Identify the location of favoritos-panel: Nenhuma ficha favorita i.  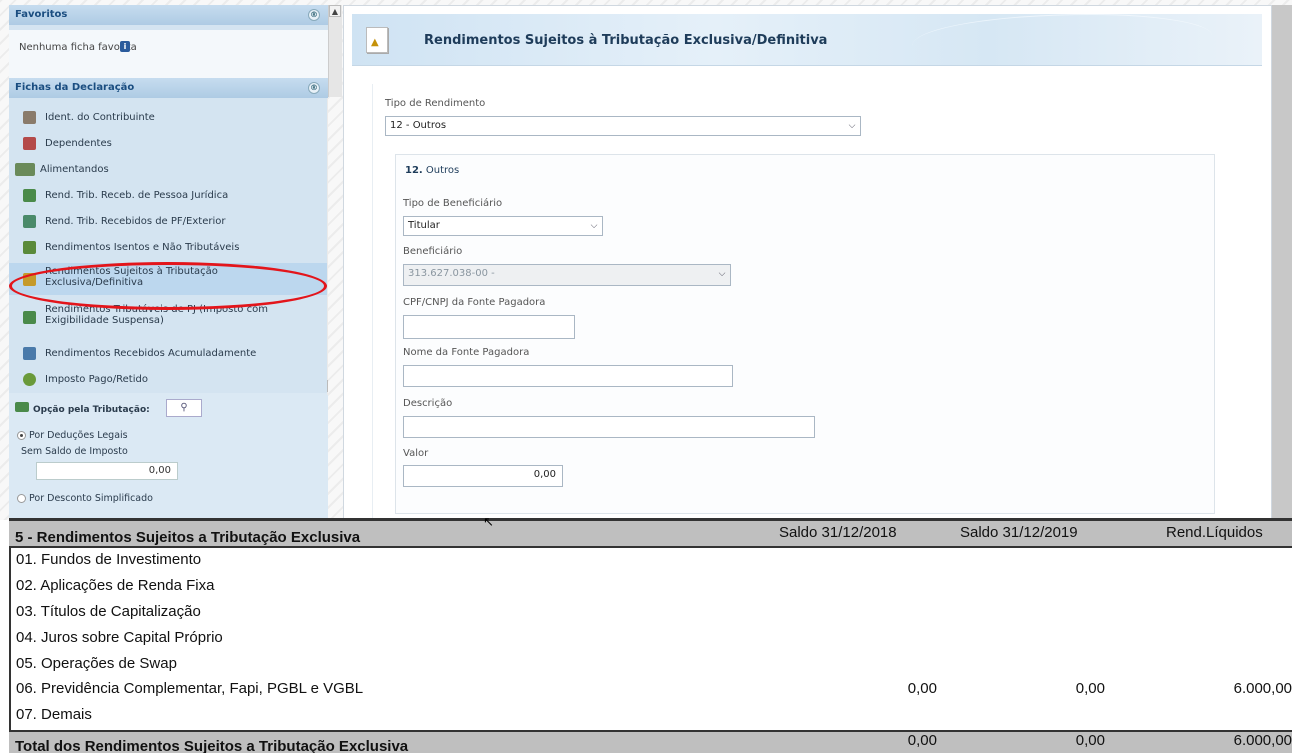
(168, 54).